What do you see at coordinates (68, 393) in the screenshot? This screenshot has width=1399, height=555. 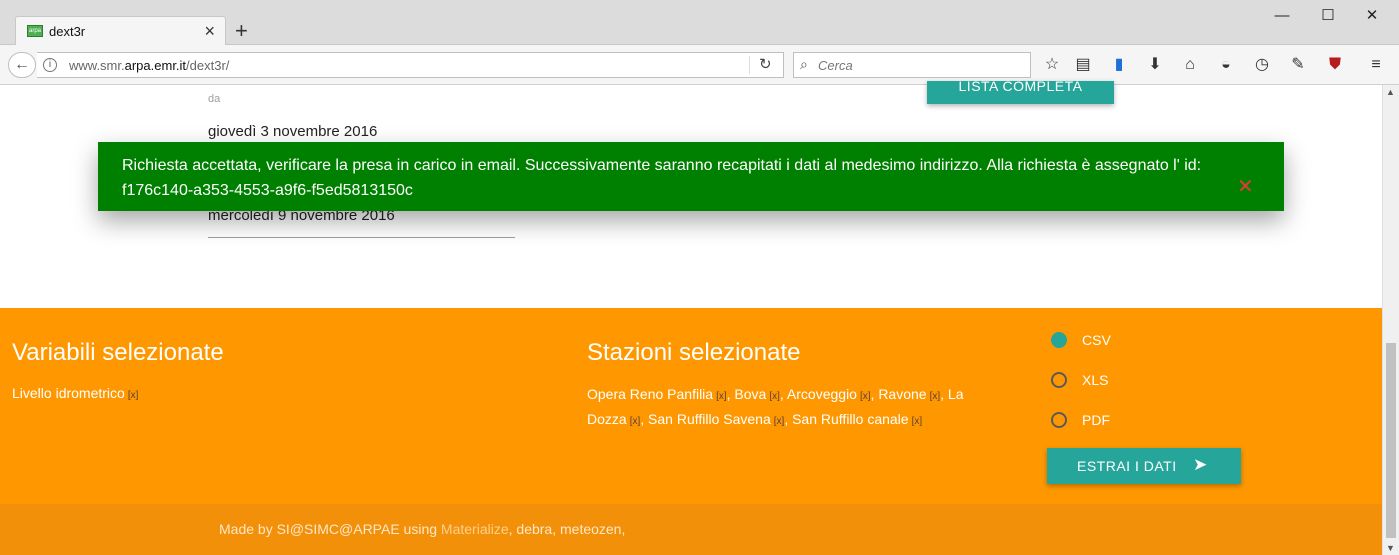 I see `variable-name: Livello idrometrico` at bounding box center [68, 393].